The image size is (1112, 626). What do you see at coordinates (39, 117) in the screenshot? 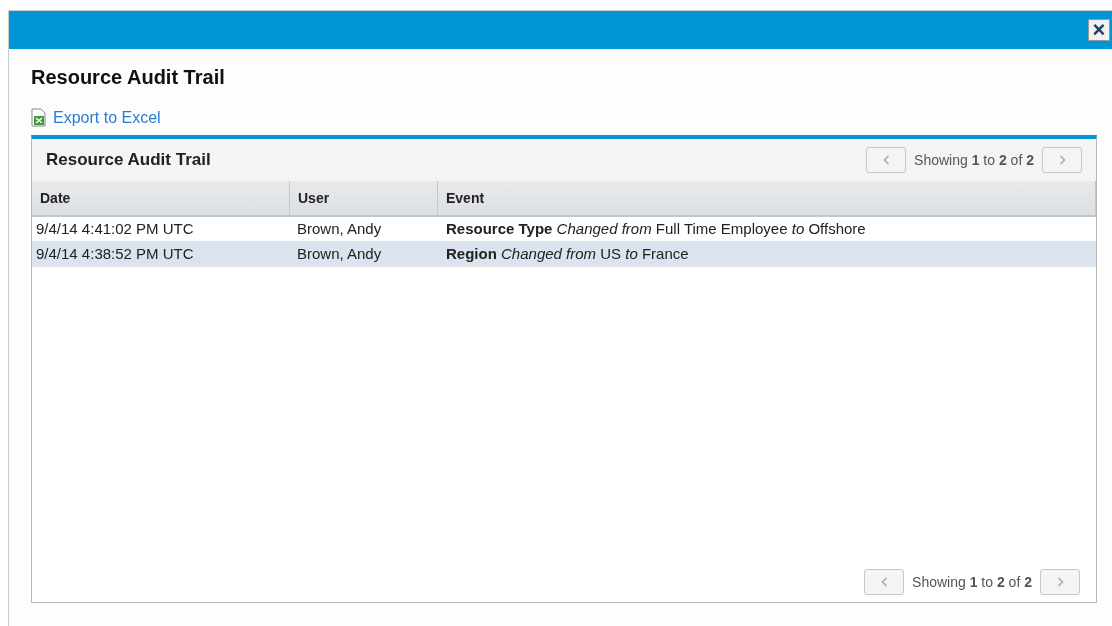
I see `spreadsheet-icon` at bounding box center [39, 117].